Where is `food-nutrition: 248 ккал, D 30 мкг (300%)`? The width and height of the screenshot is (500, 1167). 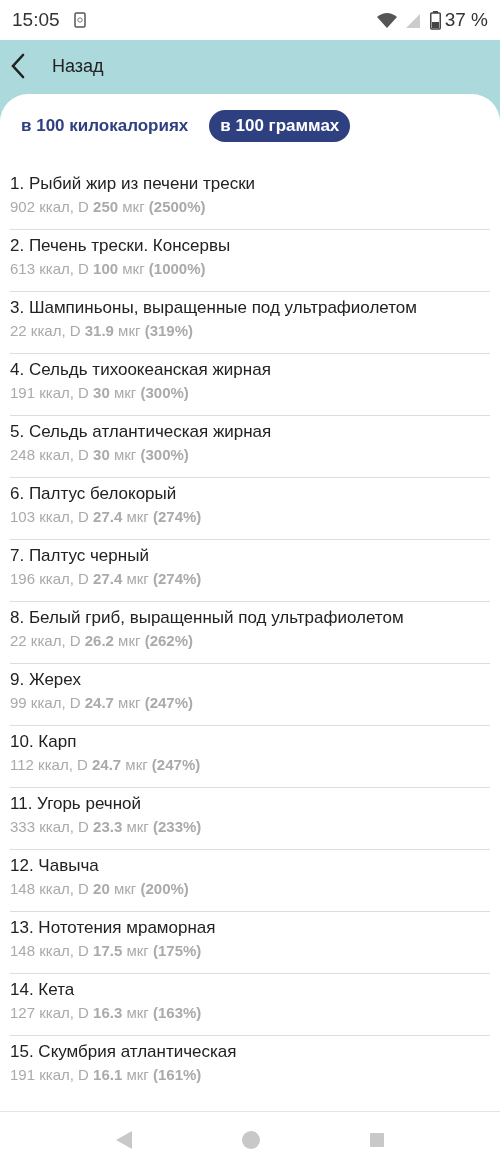 food-nutrition: 248 ккал, D 30 мкг (300%) is located at coordinates (100, 455).